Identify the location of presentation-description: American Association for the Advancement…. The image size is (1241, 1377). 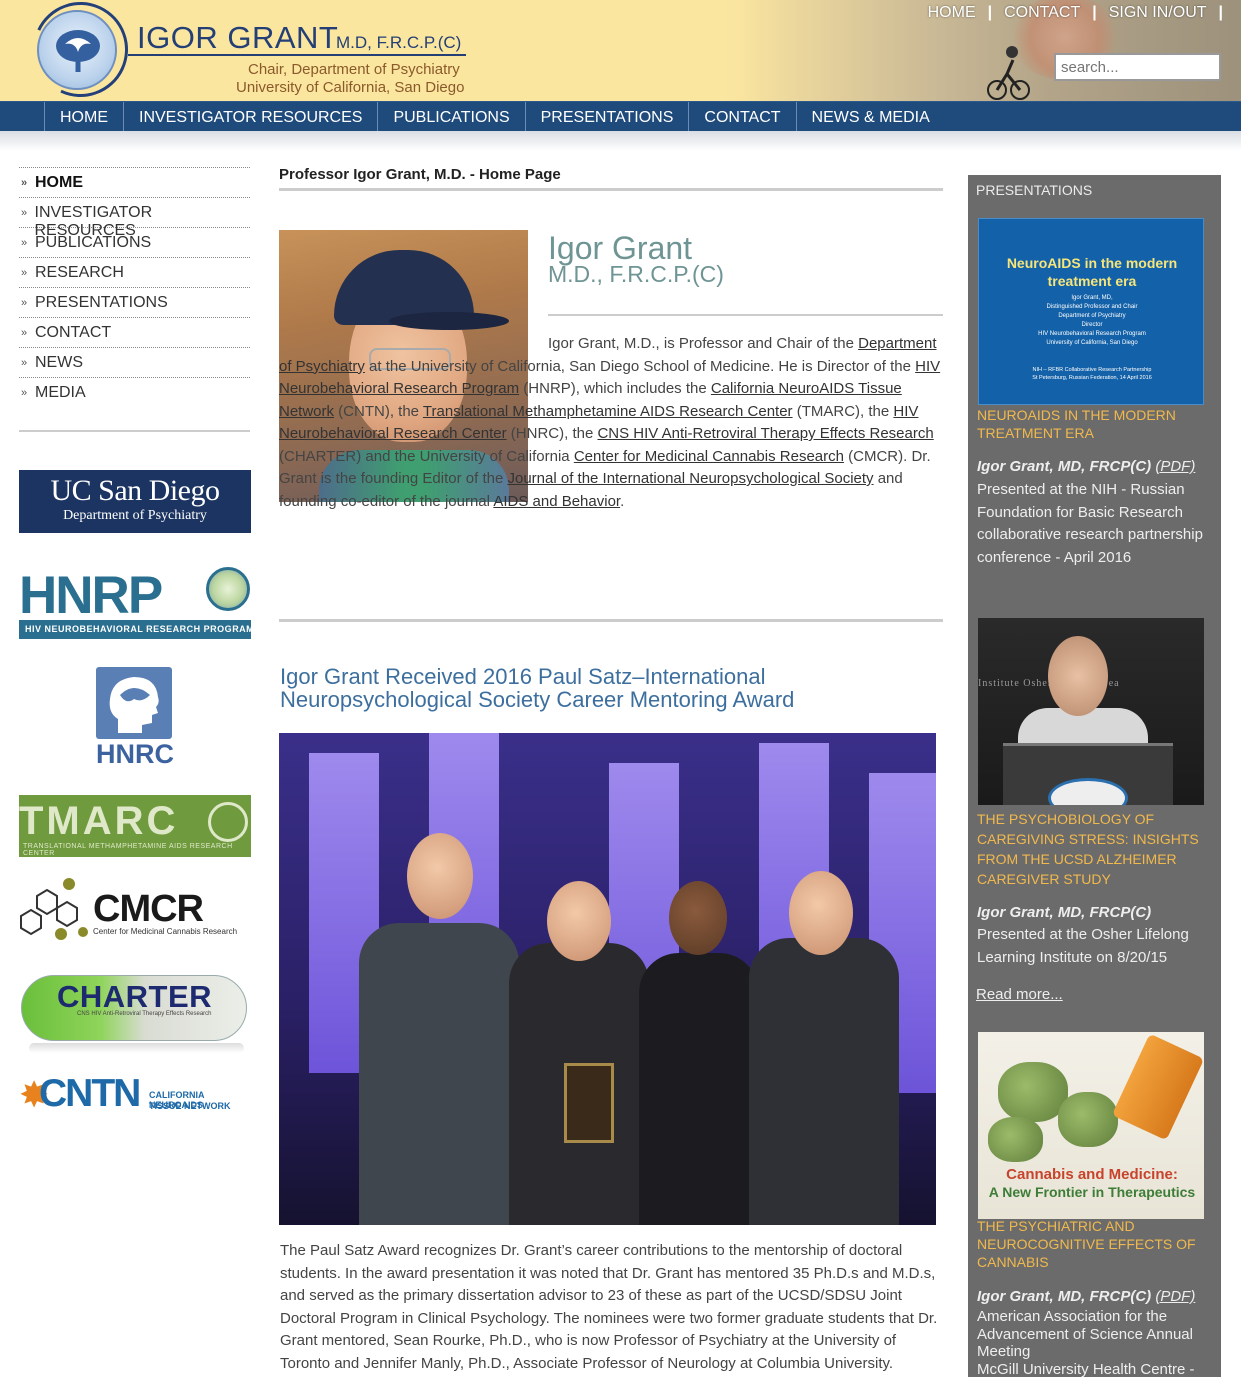
(1086, 1342).